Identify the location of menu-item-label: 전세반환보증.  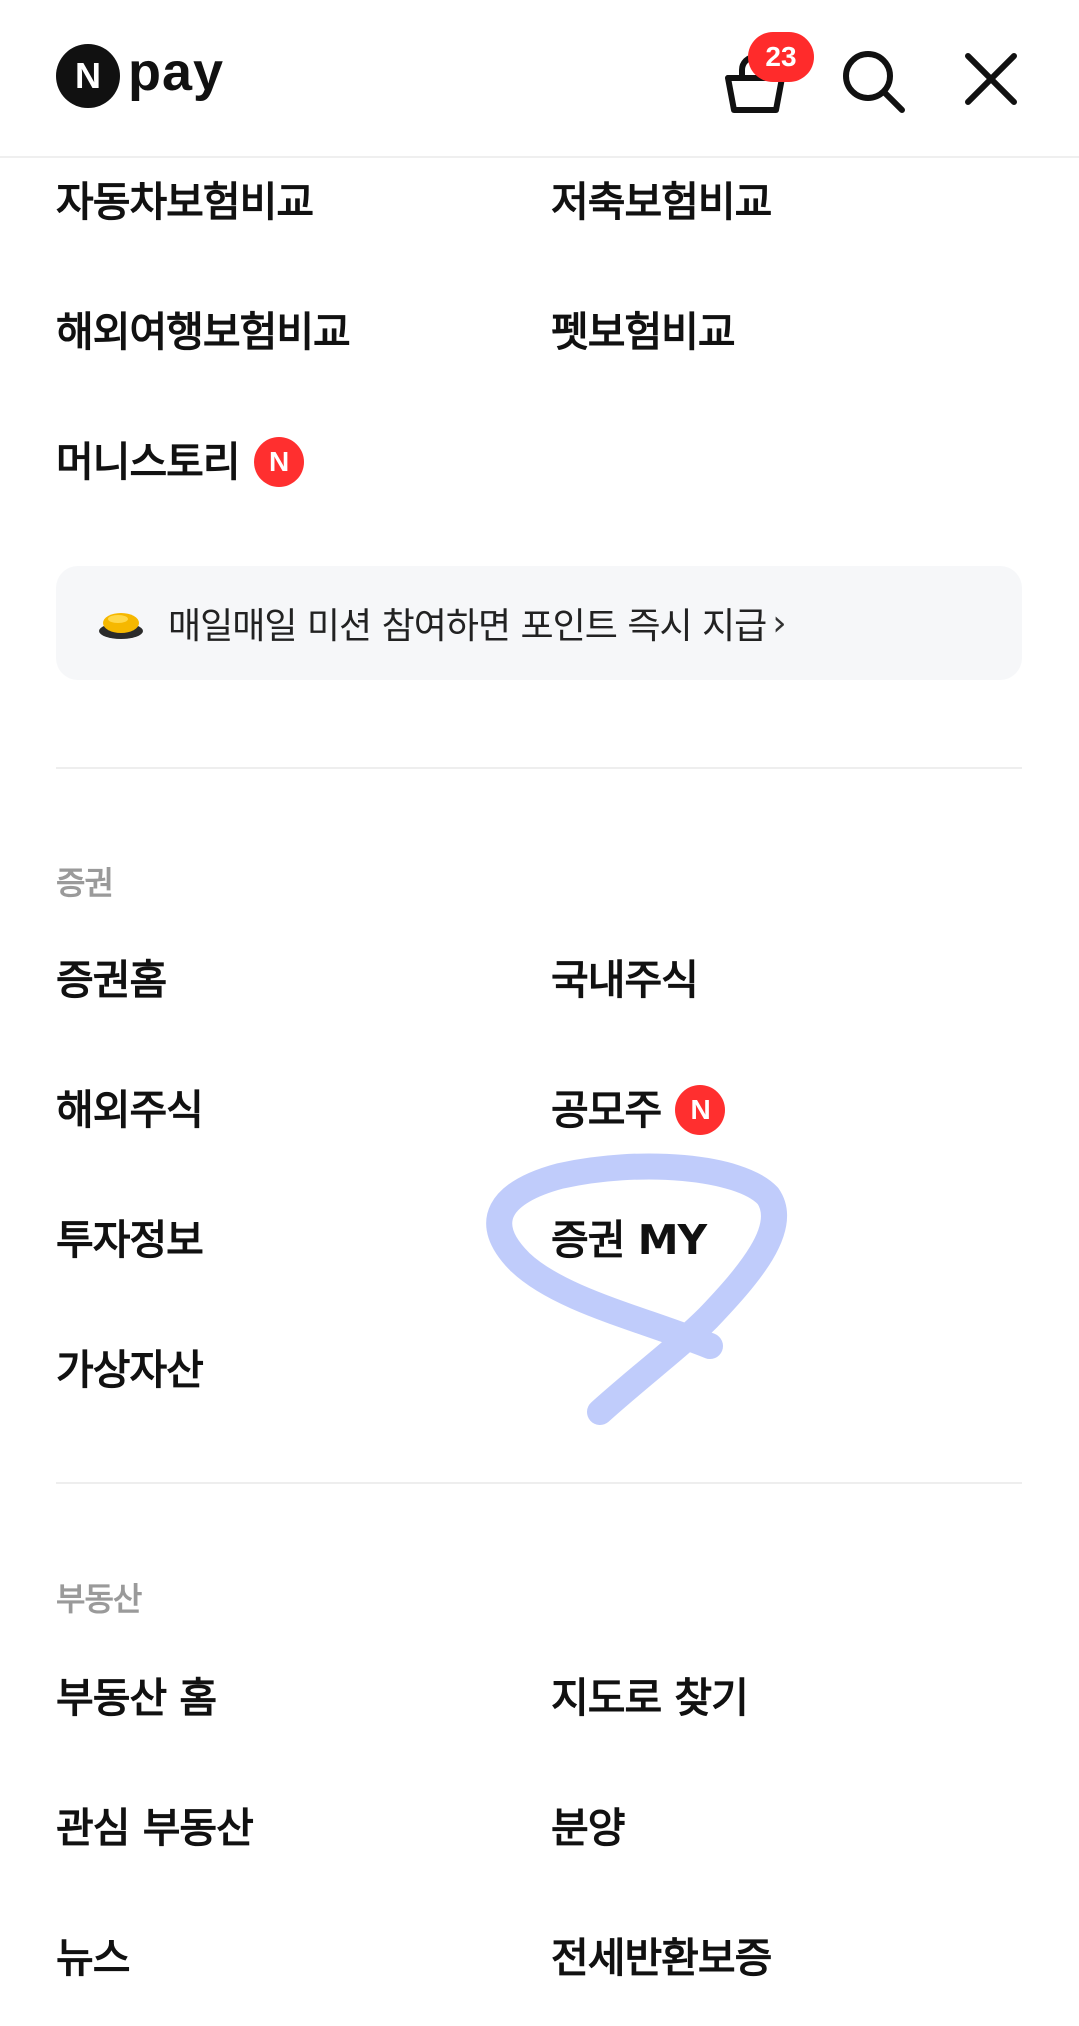
(661, 1958).